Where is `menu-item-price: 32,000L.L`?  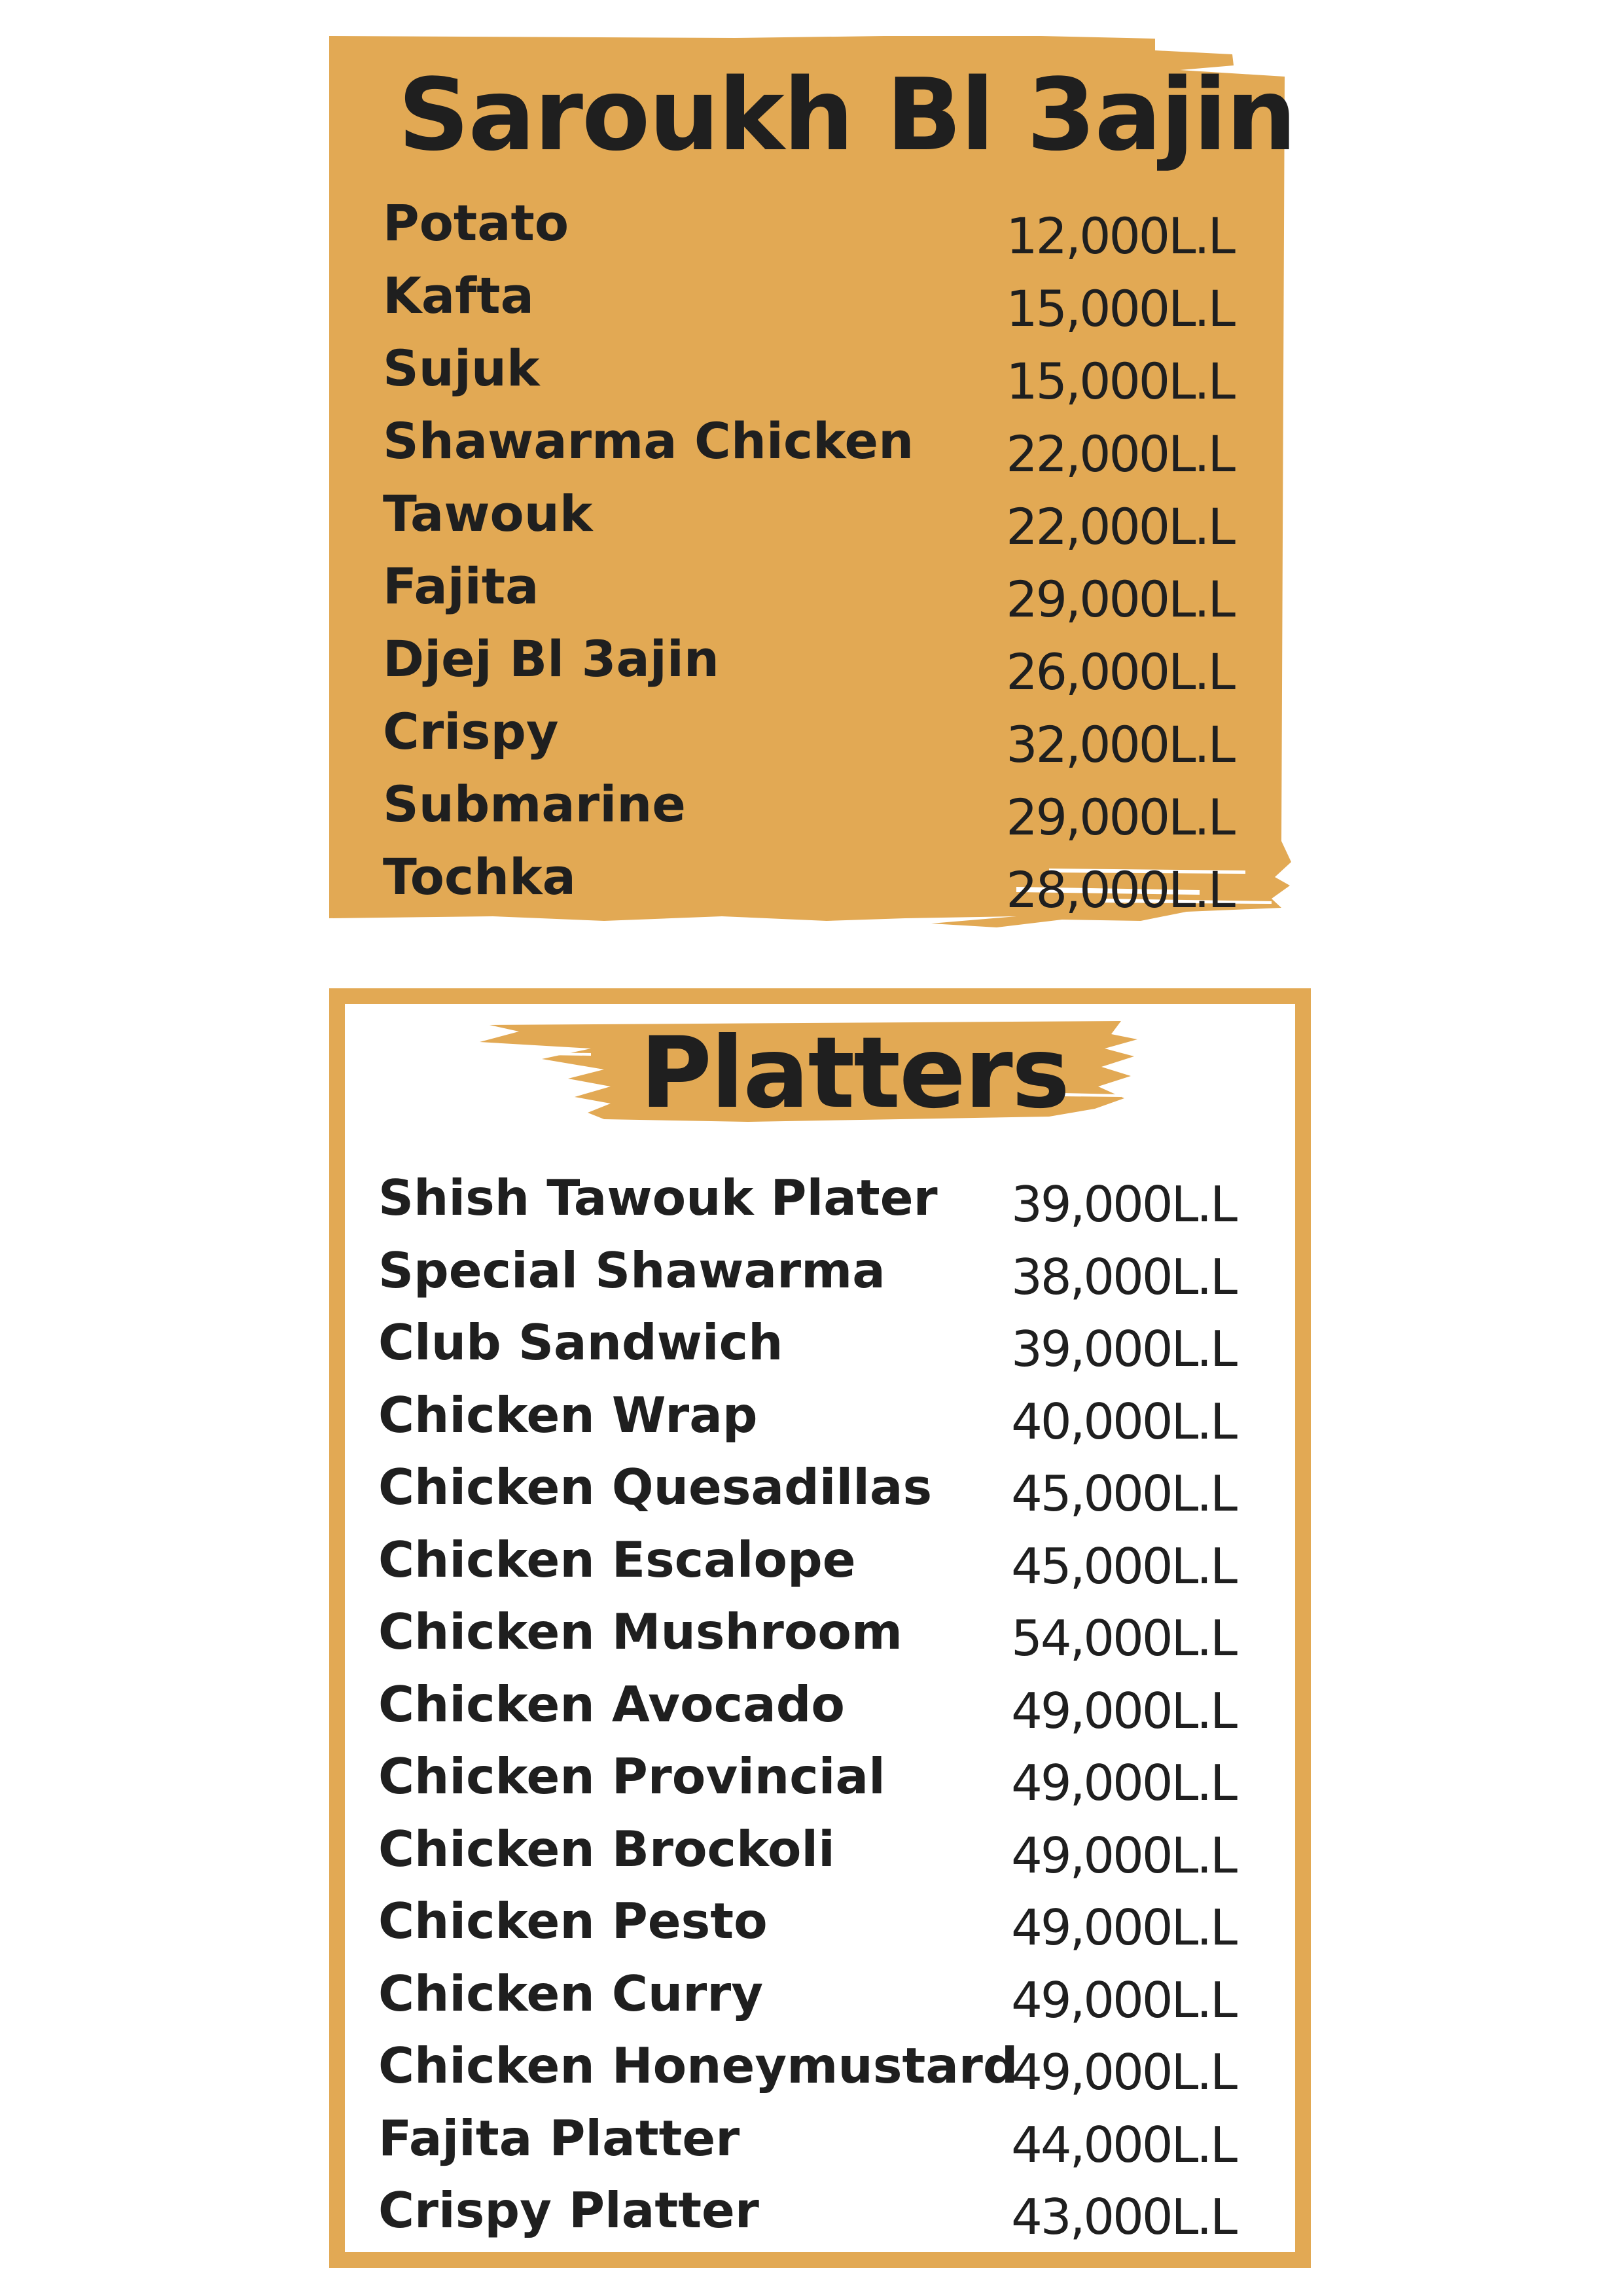 menu-item-price: 32,000L.L is located at coordinates (1121, 745).